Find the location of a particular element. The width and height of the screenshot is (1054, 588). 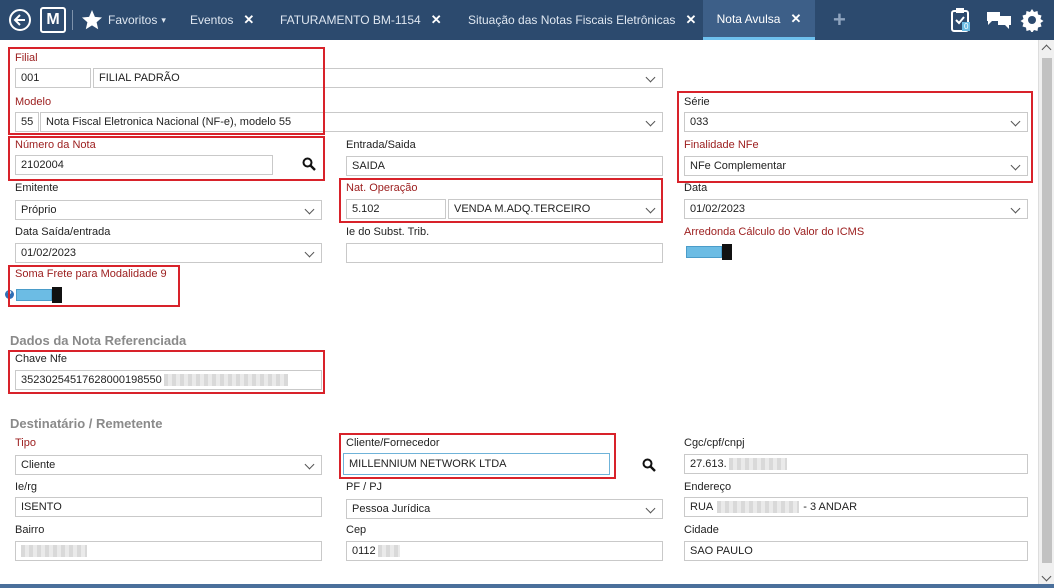

vertical-scrollbar is located at coordinates (1046, 314).